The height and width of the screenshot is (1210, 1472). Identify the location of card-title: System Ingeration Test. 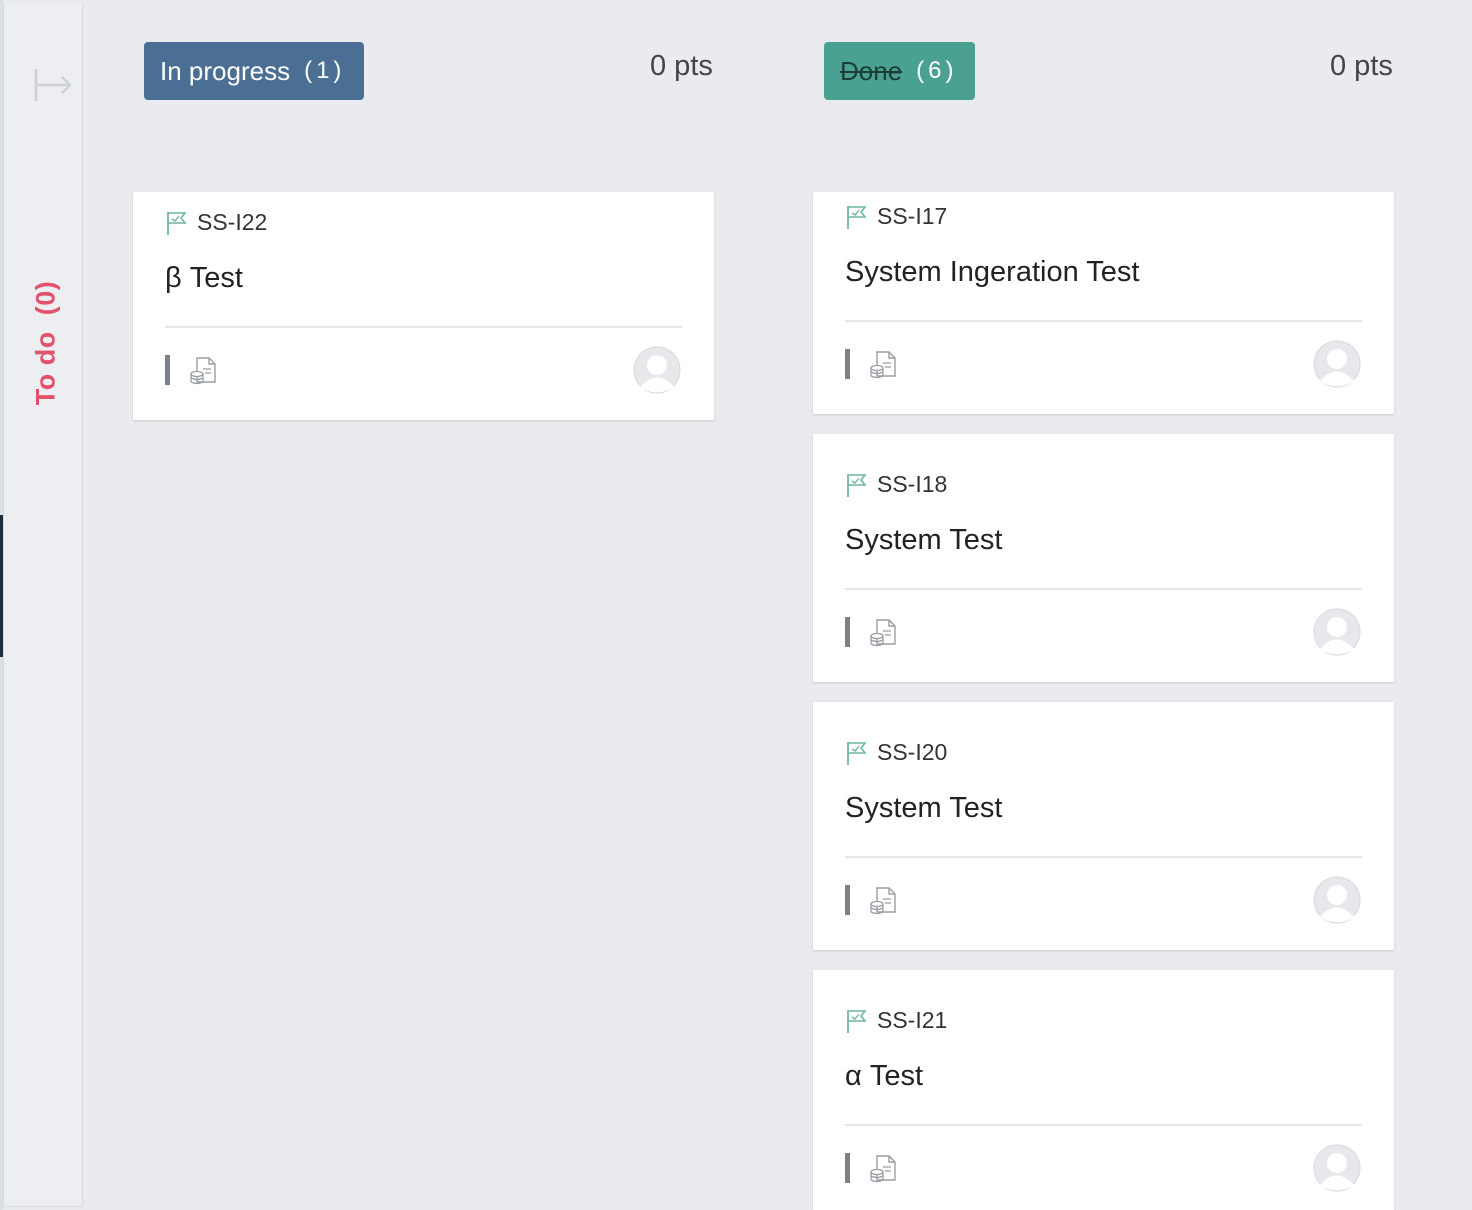
(992, 272).